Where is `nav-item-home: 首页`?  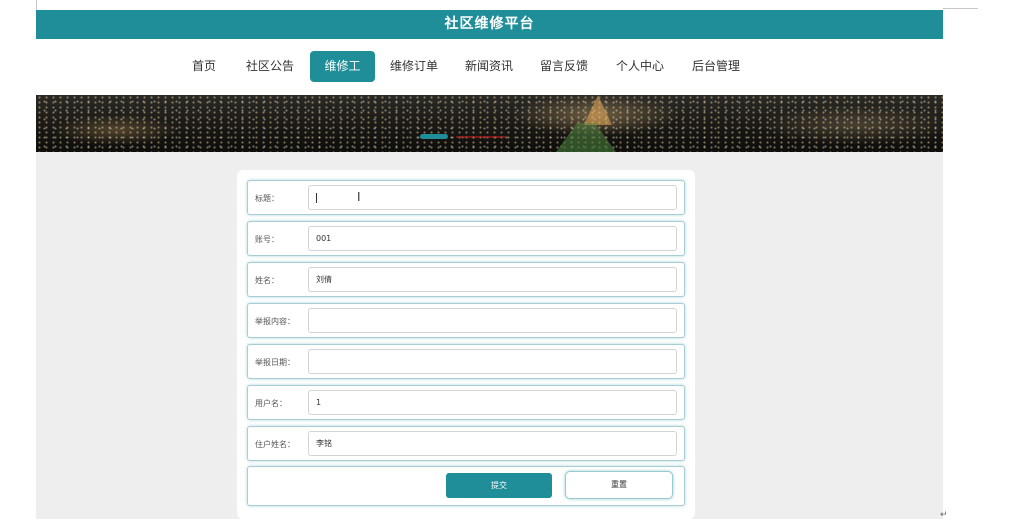
nav-item-home: 首页 is located at coordinates (204, 66).